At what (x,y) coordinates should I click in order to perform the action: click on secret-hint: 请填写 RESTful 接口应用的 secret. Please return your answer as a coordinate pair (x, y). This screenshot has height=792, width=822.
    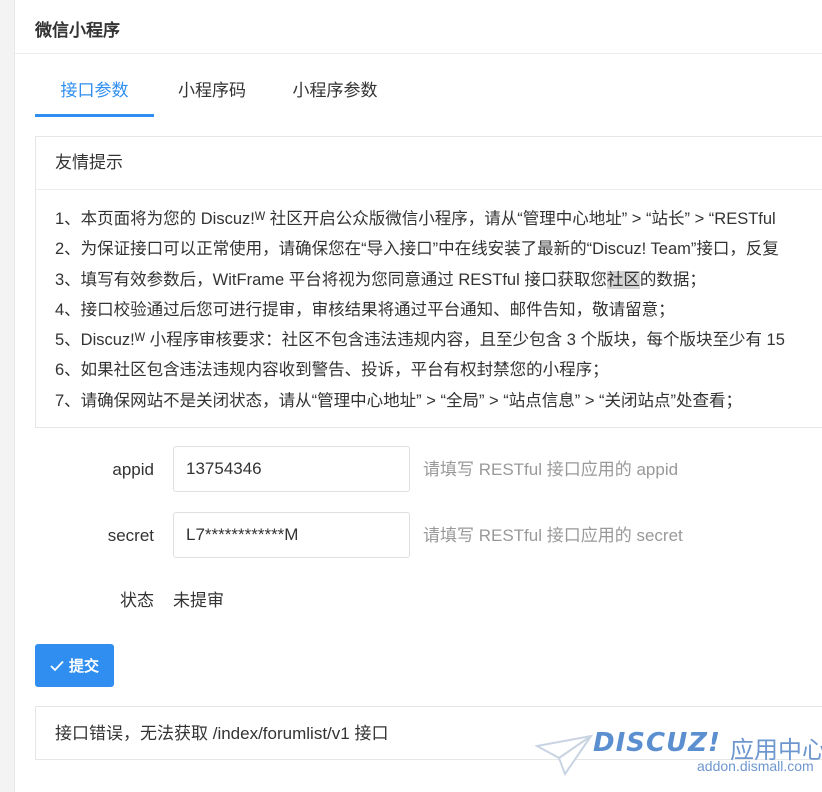
    Looking at the image, I should click on (553, 535).